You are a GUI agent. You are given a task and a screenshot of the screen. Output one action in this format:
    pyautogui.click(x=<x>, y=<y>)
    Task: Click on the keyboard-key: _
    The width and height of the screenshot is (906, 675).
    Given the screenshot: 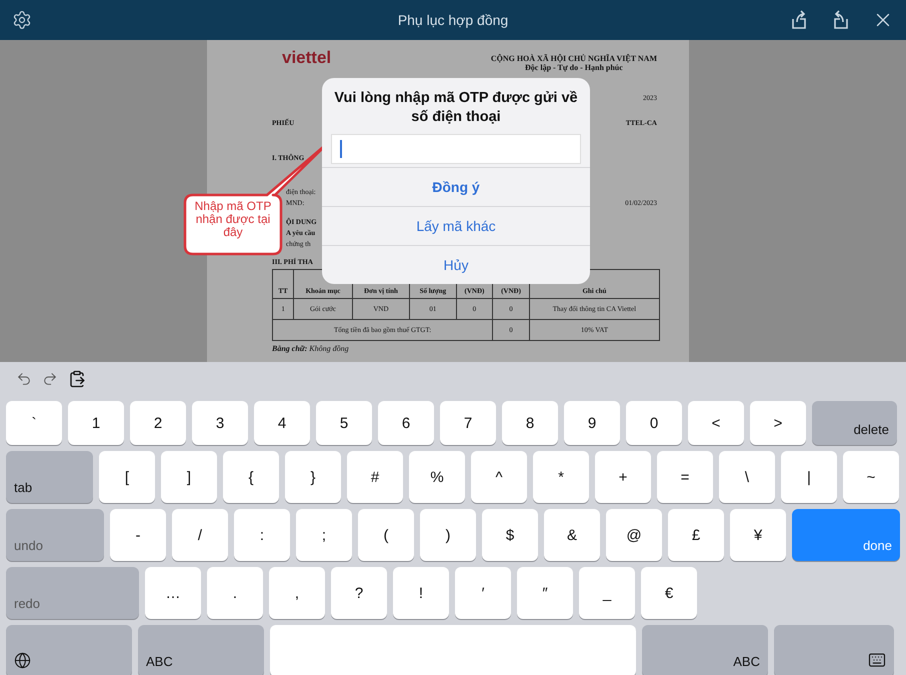 What is the action you would take?
    pyautogui.click(x=607, y=593)
    